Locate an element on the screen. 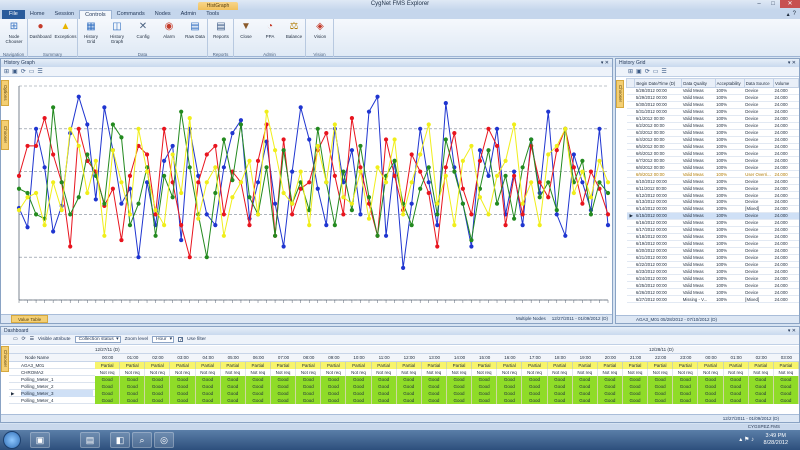 The image size is (800, 450). dash-refresh-icon: ⟳ is located at coordinates (24, 339).